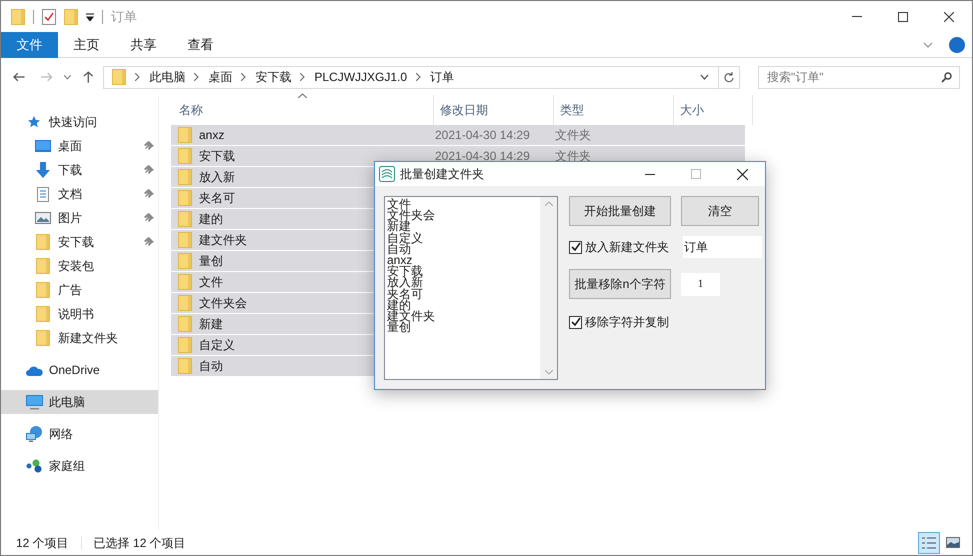 This screenshot has width=973, height=556. Describe the element at coordinates (399, 328) in the screenshot. I see `list-line: 量创` at that location.